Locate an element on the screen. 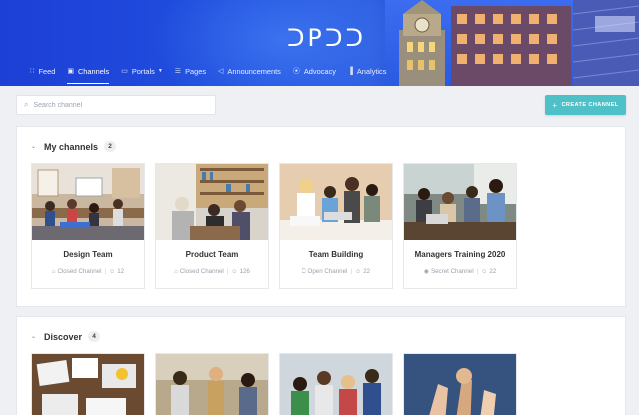  channel-name: Design Team is located at coordinates (88, 254).